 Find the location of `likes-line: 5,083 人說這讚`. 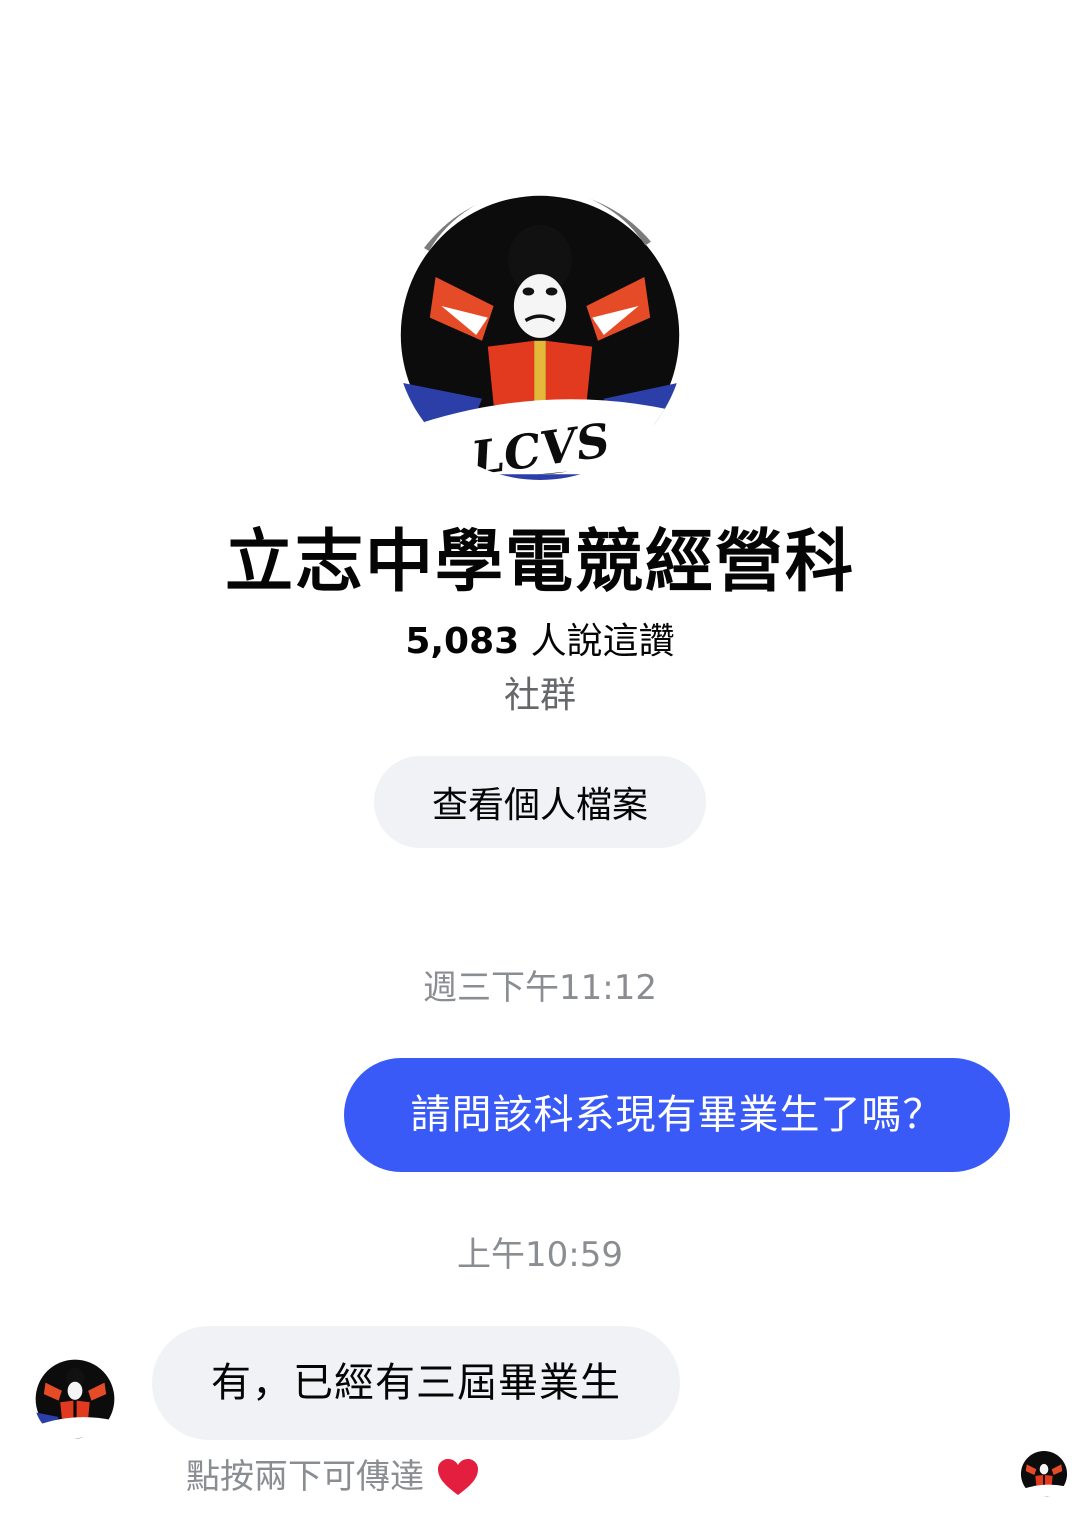

likes-line: 5,083 人說這讚 is located at coordinates (540, 642).